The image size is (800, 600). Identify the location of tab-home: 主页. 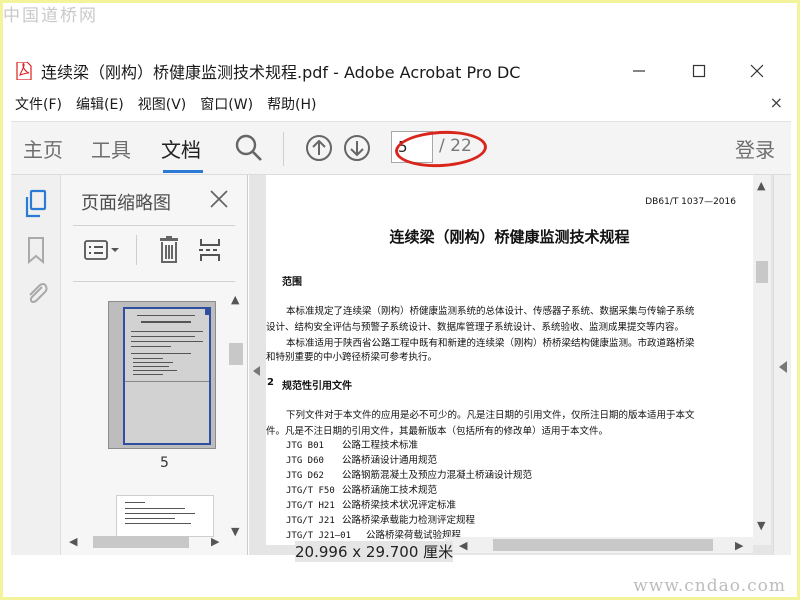
(43, 148).